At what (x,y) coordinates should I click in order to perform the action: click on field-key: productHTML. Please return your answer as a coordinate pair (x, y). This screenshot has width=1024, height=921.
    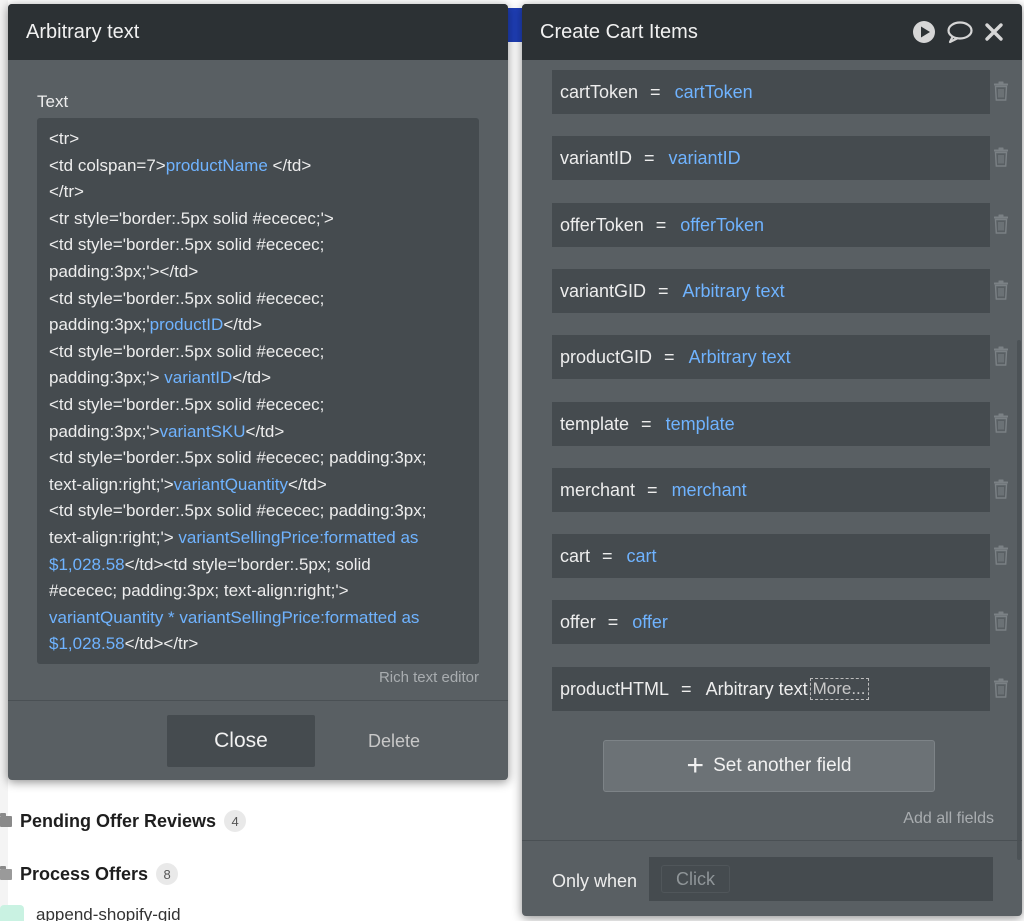
    Looking at the image, I should click on (615, 688).